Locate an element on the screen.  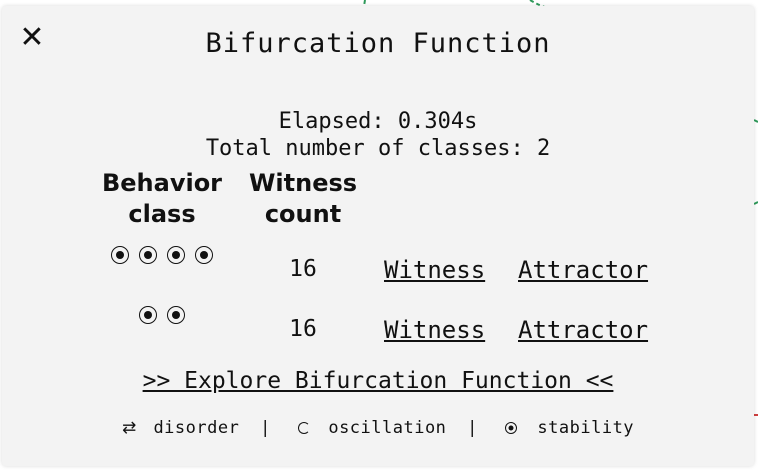
header-witness-count: Witness count is located at coordinates (303, 198).